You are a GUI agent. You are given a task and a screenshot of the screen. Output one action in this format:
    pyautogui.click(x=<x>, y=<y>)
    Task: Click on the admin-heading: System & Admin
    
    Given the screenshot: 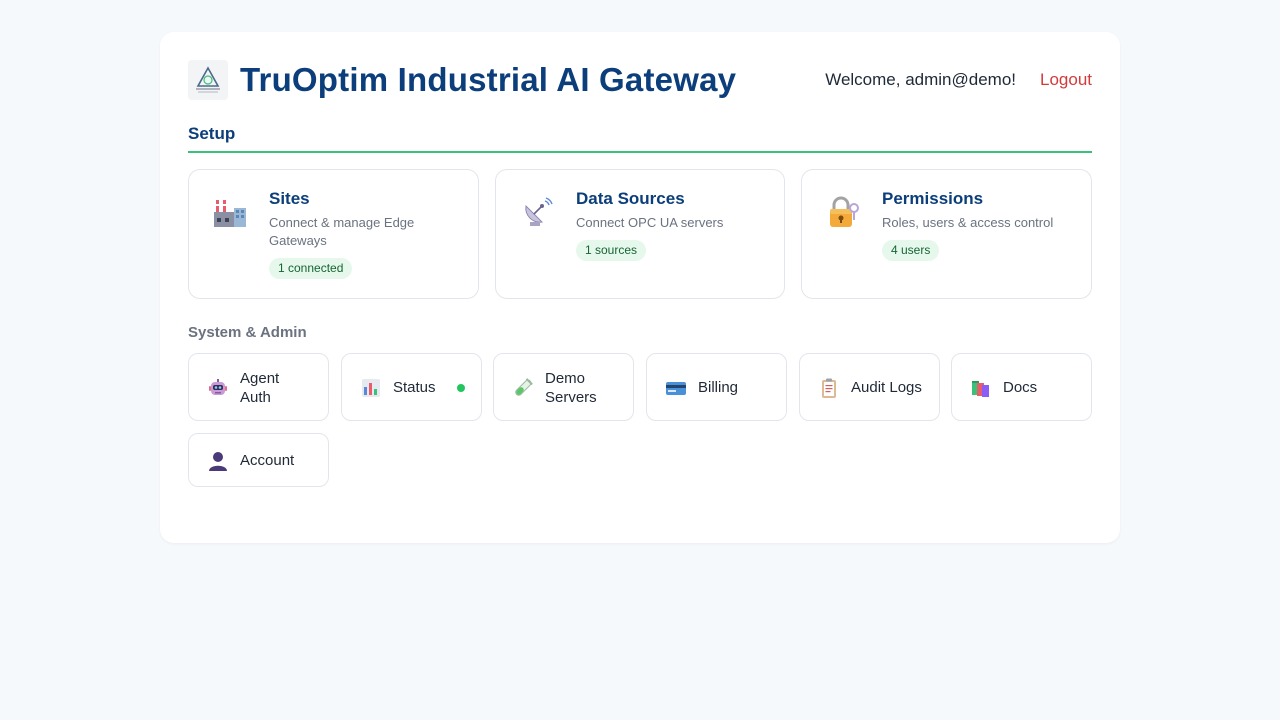 What is the action you would take?
    pyautogui.click(x=247, y=332)
    